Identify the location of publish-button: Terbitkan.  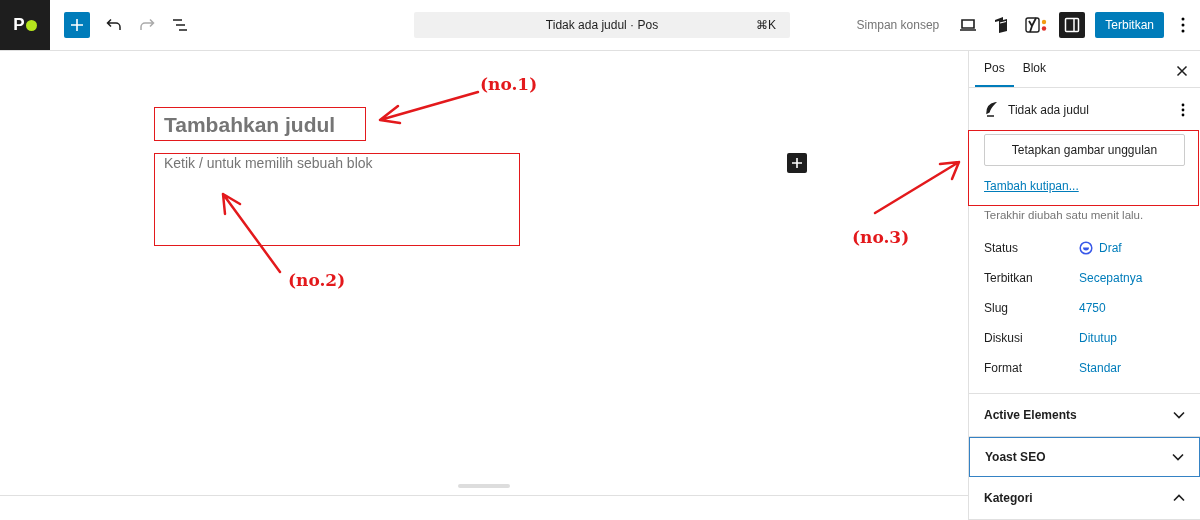
(1129, 25).